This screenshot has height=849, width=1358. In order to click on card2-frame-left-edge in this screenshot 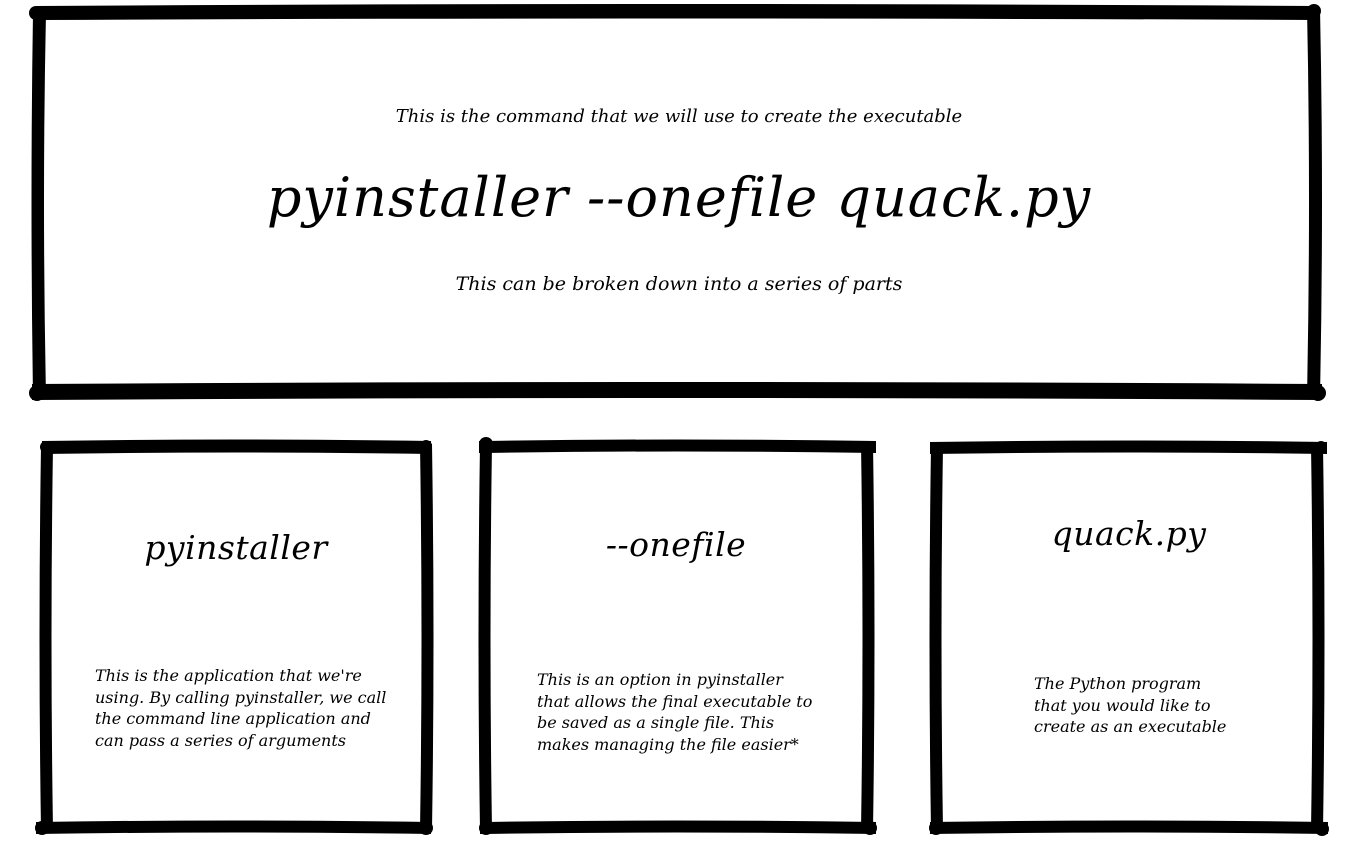, I will do `click(485, 637)`.